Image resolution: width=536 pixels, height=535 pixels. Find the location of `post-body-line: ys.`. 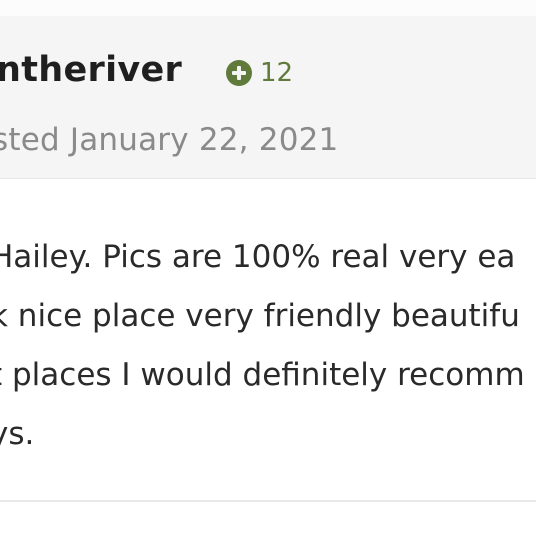

post-body-line: ys. is located at coordinates (17, 434).